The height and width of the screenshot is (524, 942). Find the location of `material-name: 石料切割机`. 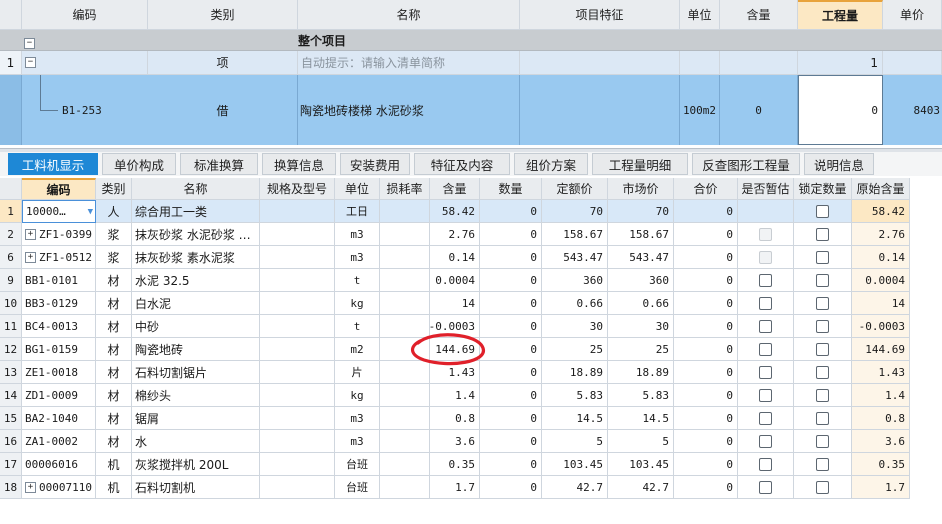

material-name: 石料切割机 is located at coordinates (196, 487).